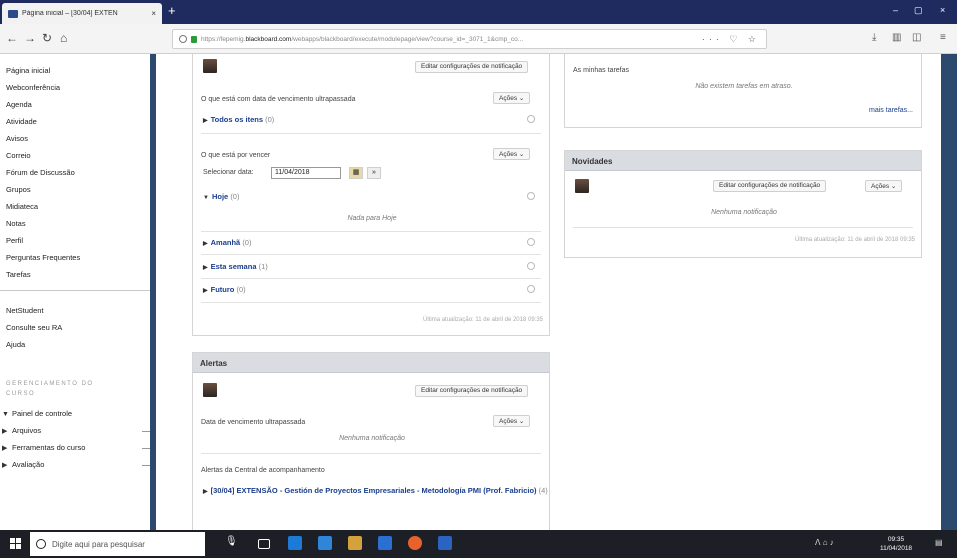  I want to click on windows-start-icon, so click(16, 544).